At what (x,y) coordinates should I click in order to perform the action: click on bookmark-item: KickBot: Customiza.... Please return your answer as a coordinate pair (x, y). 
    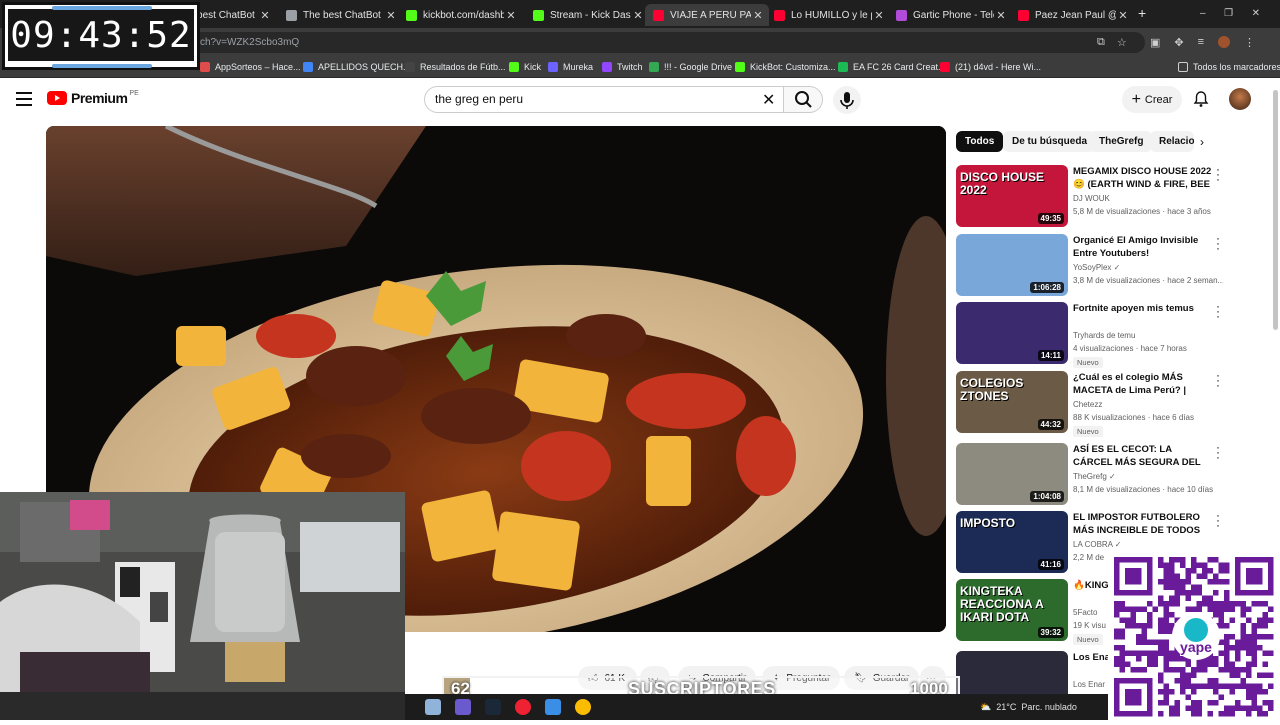
    Looking at the image, I should click on (785, 67).